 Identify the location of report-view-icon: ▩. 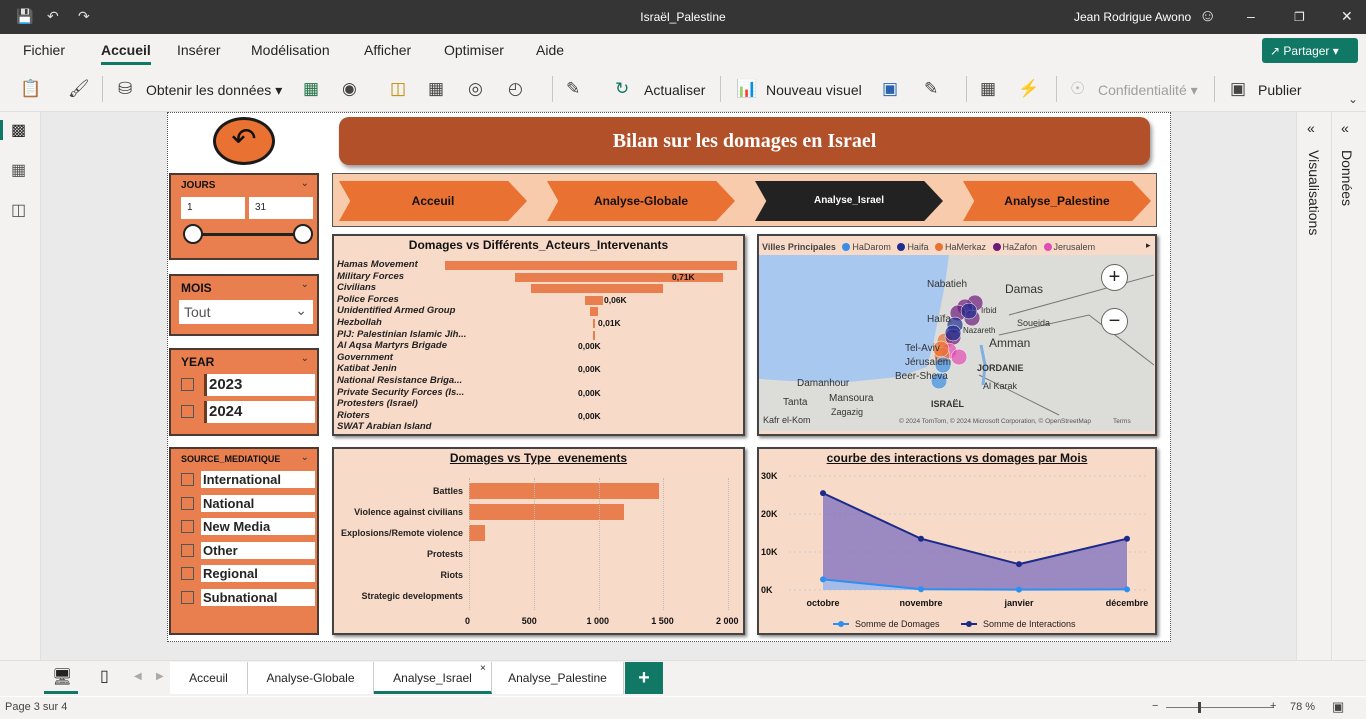
(18, 130).